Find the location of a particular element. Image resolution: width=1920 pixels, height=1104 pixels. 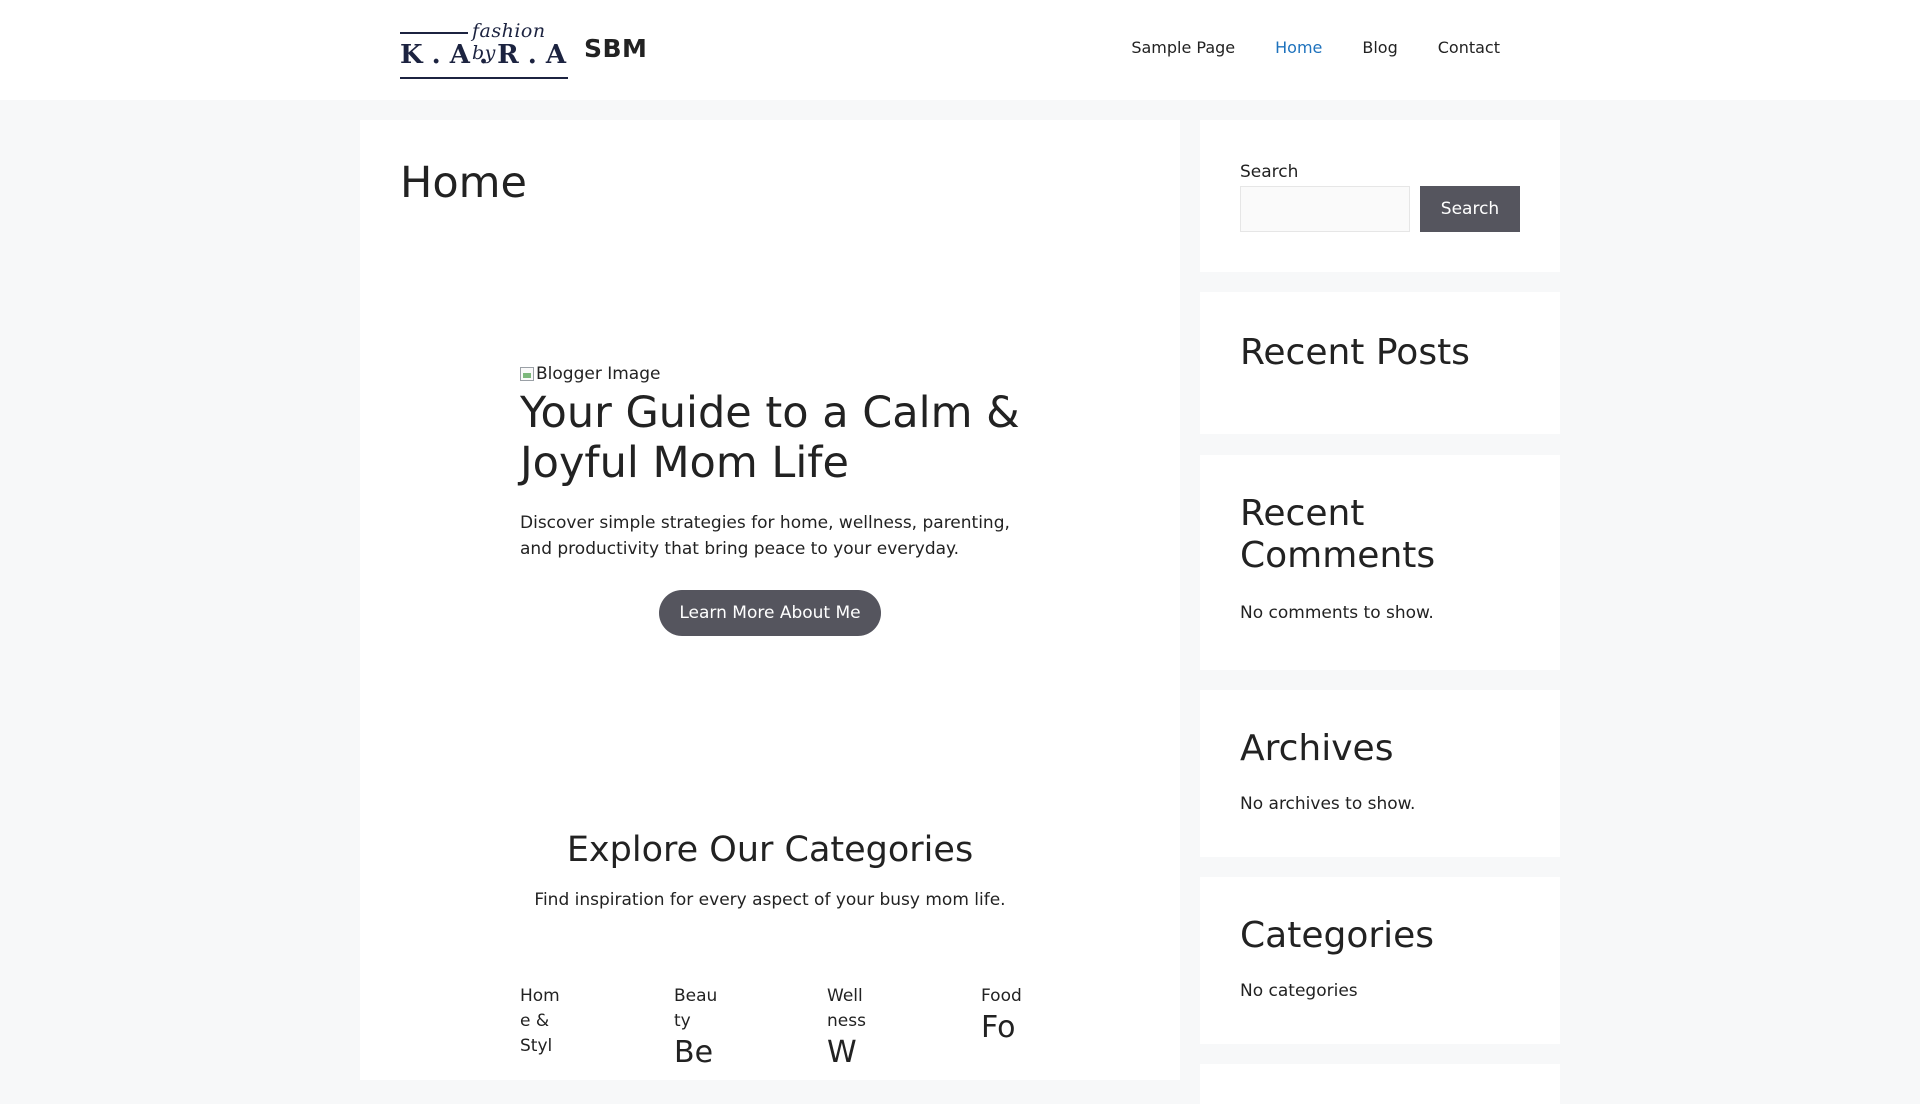

category-card-beauty: Beauty Be is located at coordinates (696, 1028).